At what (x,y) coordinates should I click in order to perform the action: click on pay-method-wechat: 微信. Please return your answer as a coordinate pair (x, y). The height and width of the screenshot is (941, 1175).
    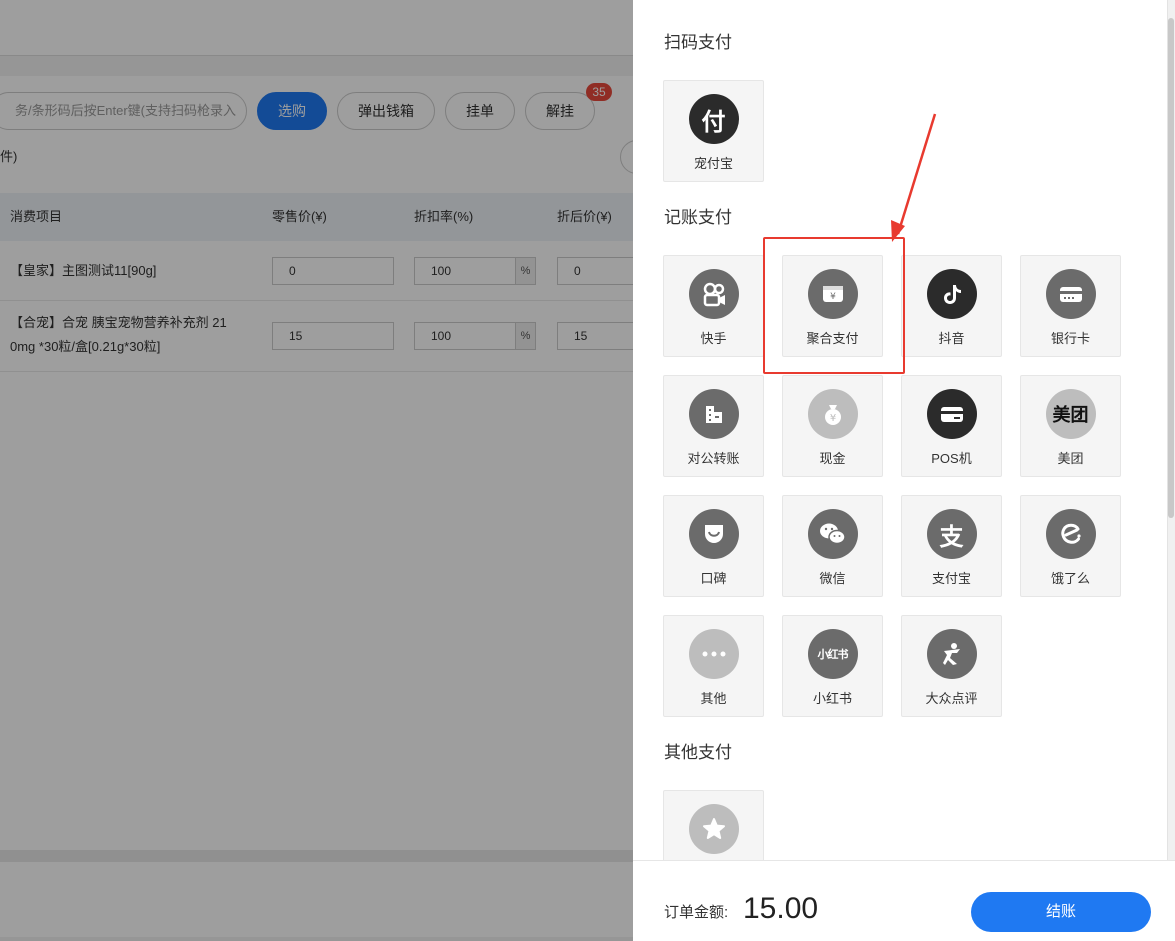
    Looking at the image, I should click on (832, 546).